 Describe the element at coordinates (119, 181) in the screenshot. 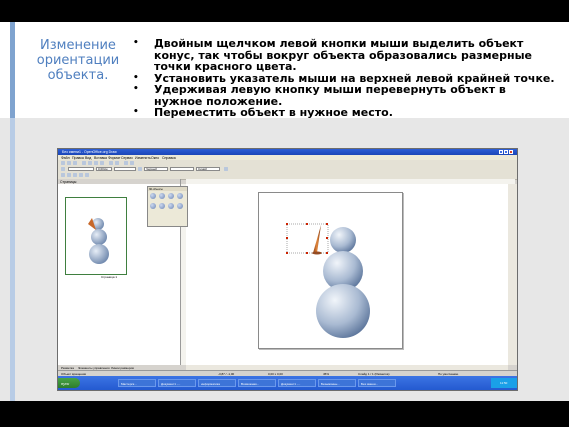

I see `pages-panel-header: Страницы` at that location.